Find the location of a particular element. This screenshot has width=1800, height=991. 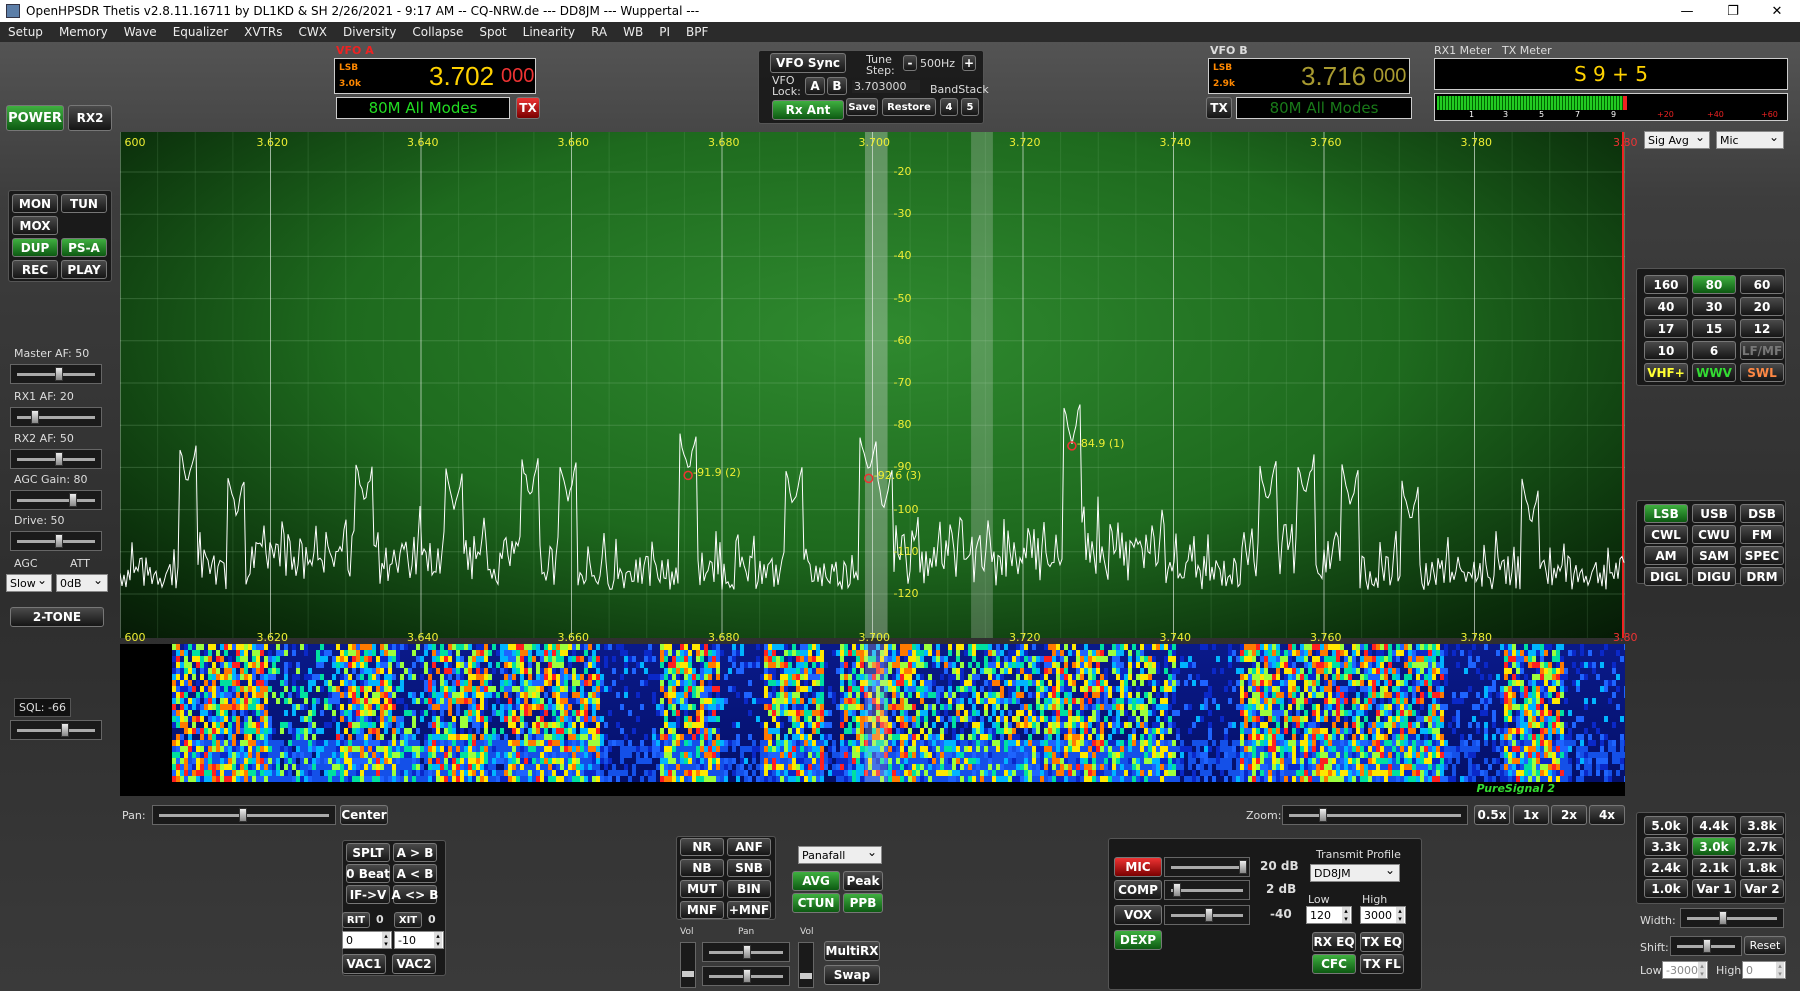

menu-xvtrs: XVTRs is located at coordinates (263, 32).